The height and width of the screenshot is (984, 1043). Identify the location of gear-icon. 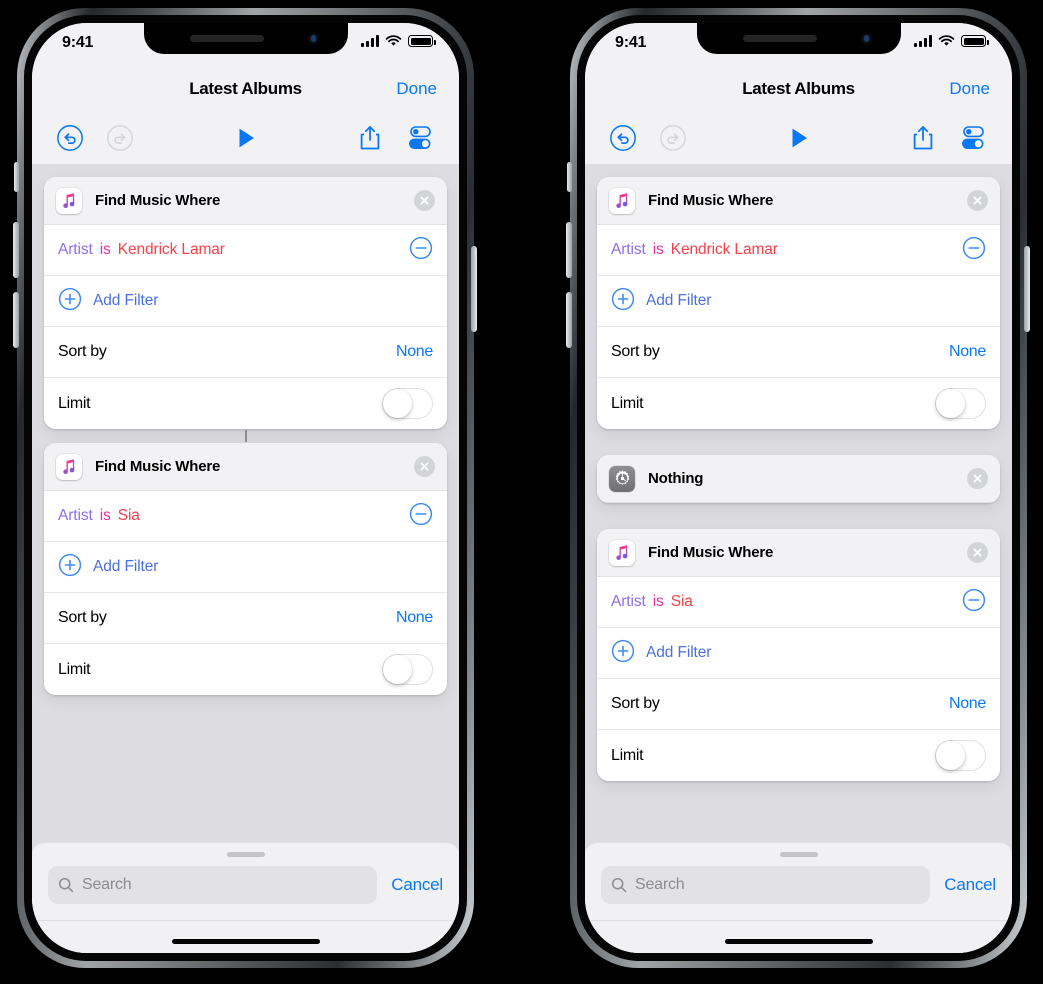
(622, 478).